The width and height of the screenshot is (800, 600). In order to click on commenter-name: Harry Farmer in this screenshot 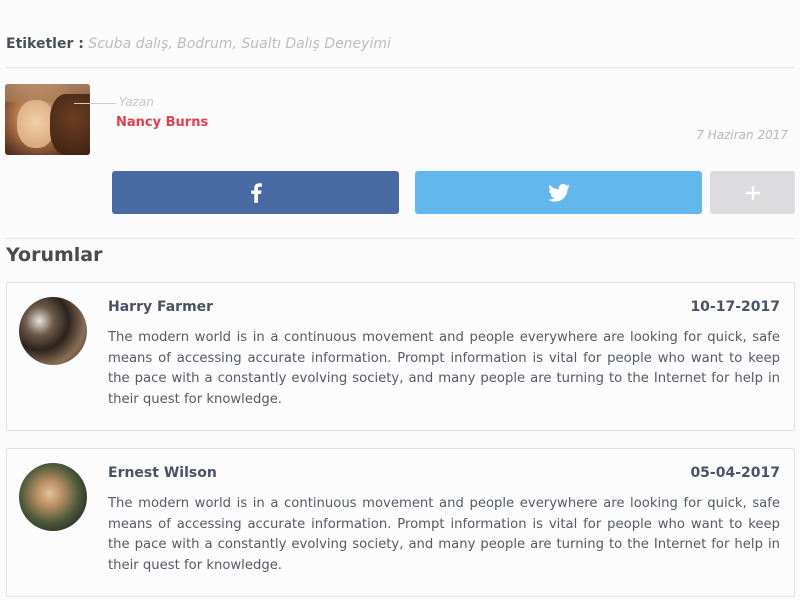, I will do `click(160, 307)`.